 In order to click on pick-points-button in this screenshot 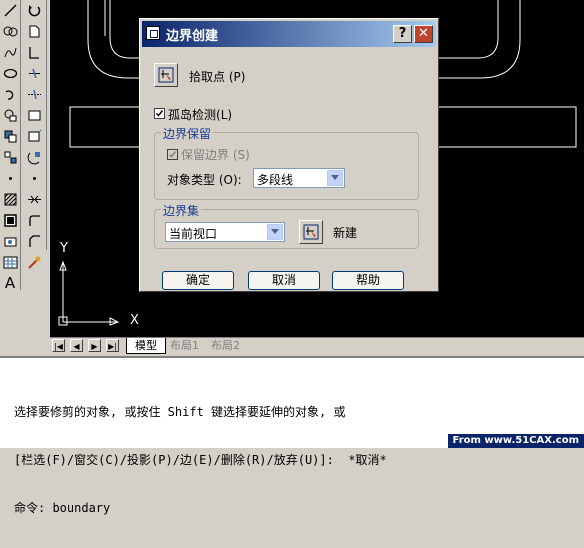, I will do `click(166, 75)`.